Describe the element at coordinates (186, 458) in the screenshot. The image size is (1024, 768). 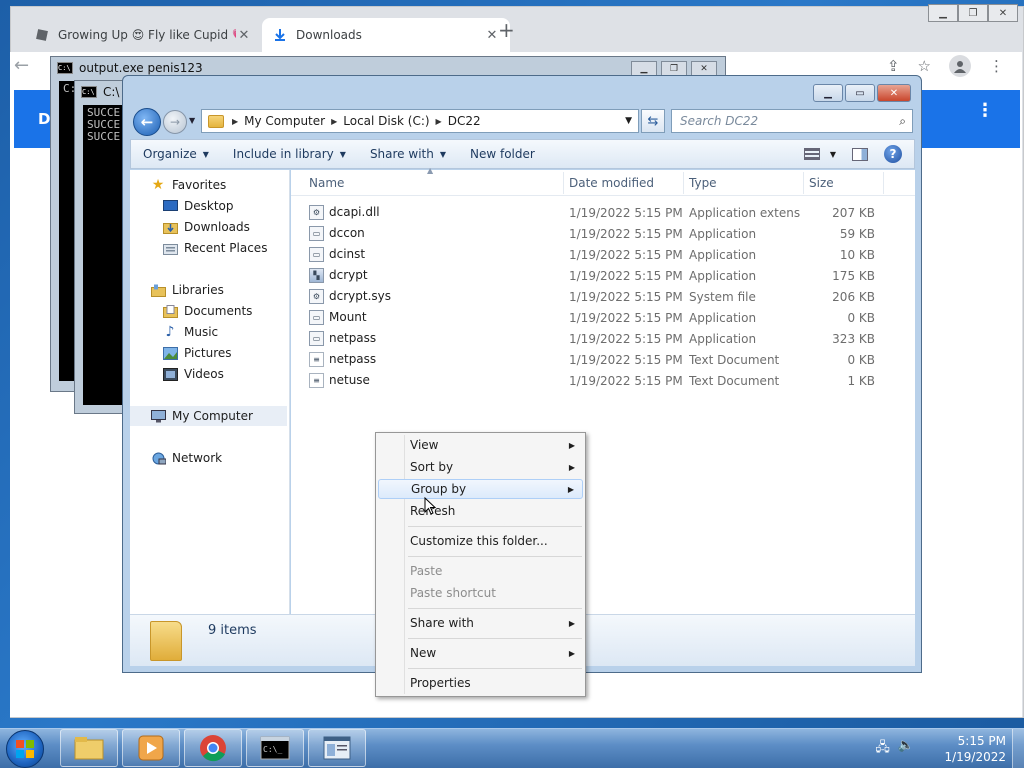
I see `nav-network: Network` at that location.